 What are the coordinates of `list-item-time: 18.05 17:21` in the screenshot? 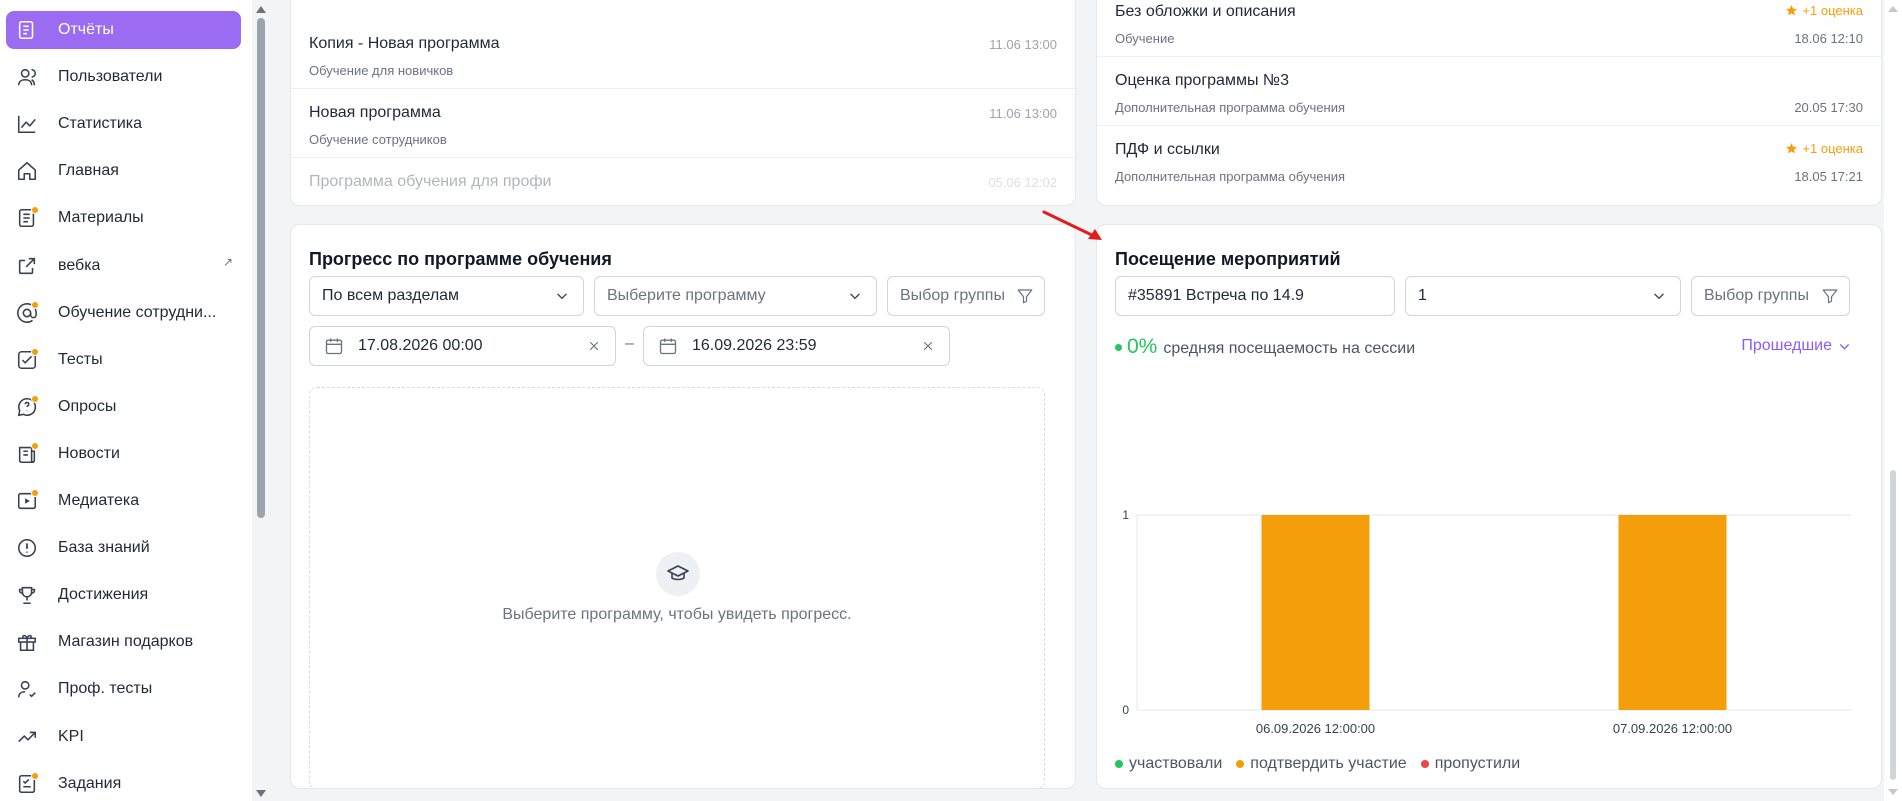 It's located at (1828, 176).